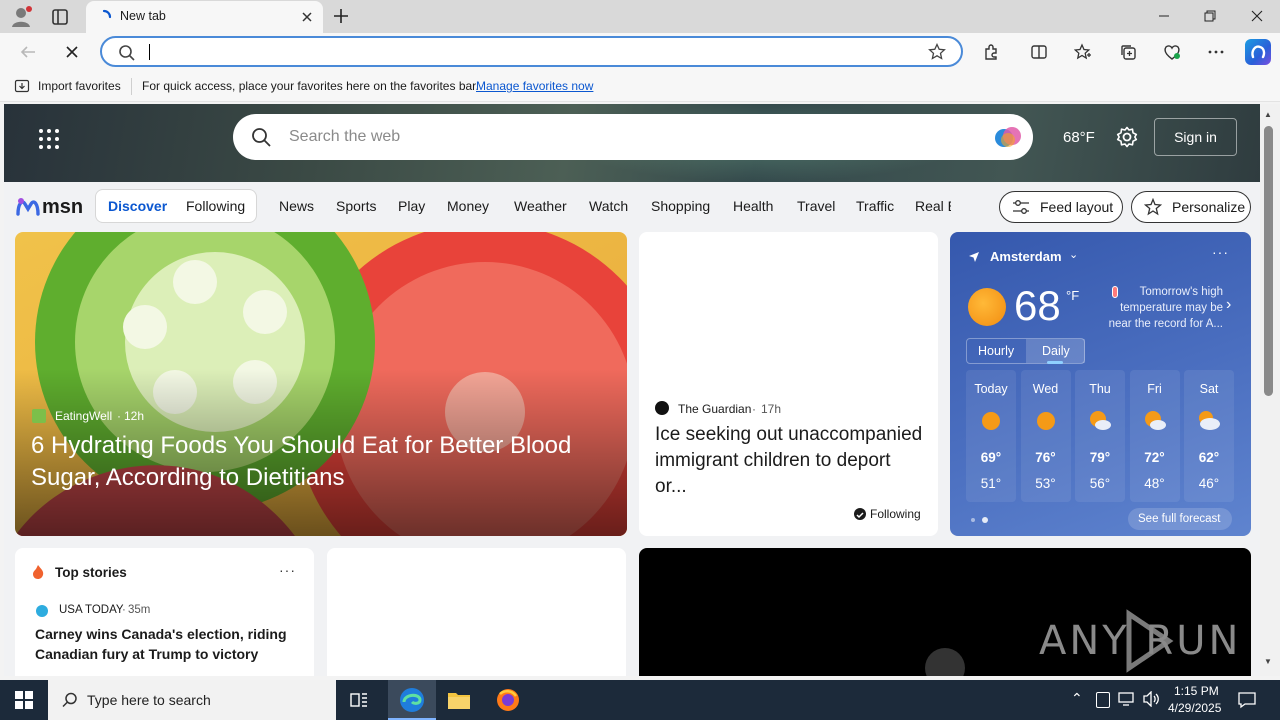  What do you see at coordinates (1073, 254) in the screenshot?
I see `chevron-down-icon: ⌄` at bounding box center [1073, 254].